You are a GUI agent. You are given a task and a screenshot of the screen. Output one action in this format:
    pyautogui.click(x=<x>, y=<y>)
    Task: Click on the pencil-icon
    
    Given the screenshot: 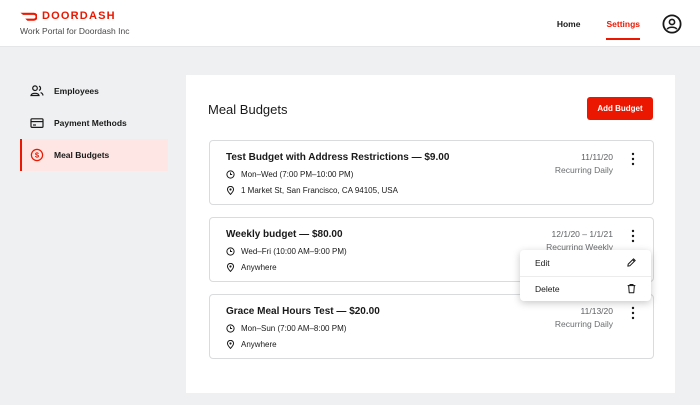 What is the action you would take?
    pyautogui.click(x=631, y=262)
    